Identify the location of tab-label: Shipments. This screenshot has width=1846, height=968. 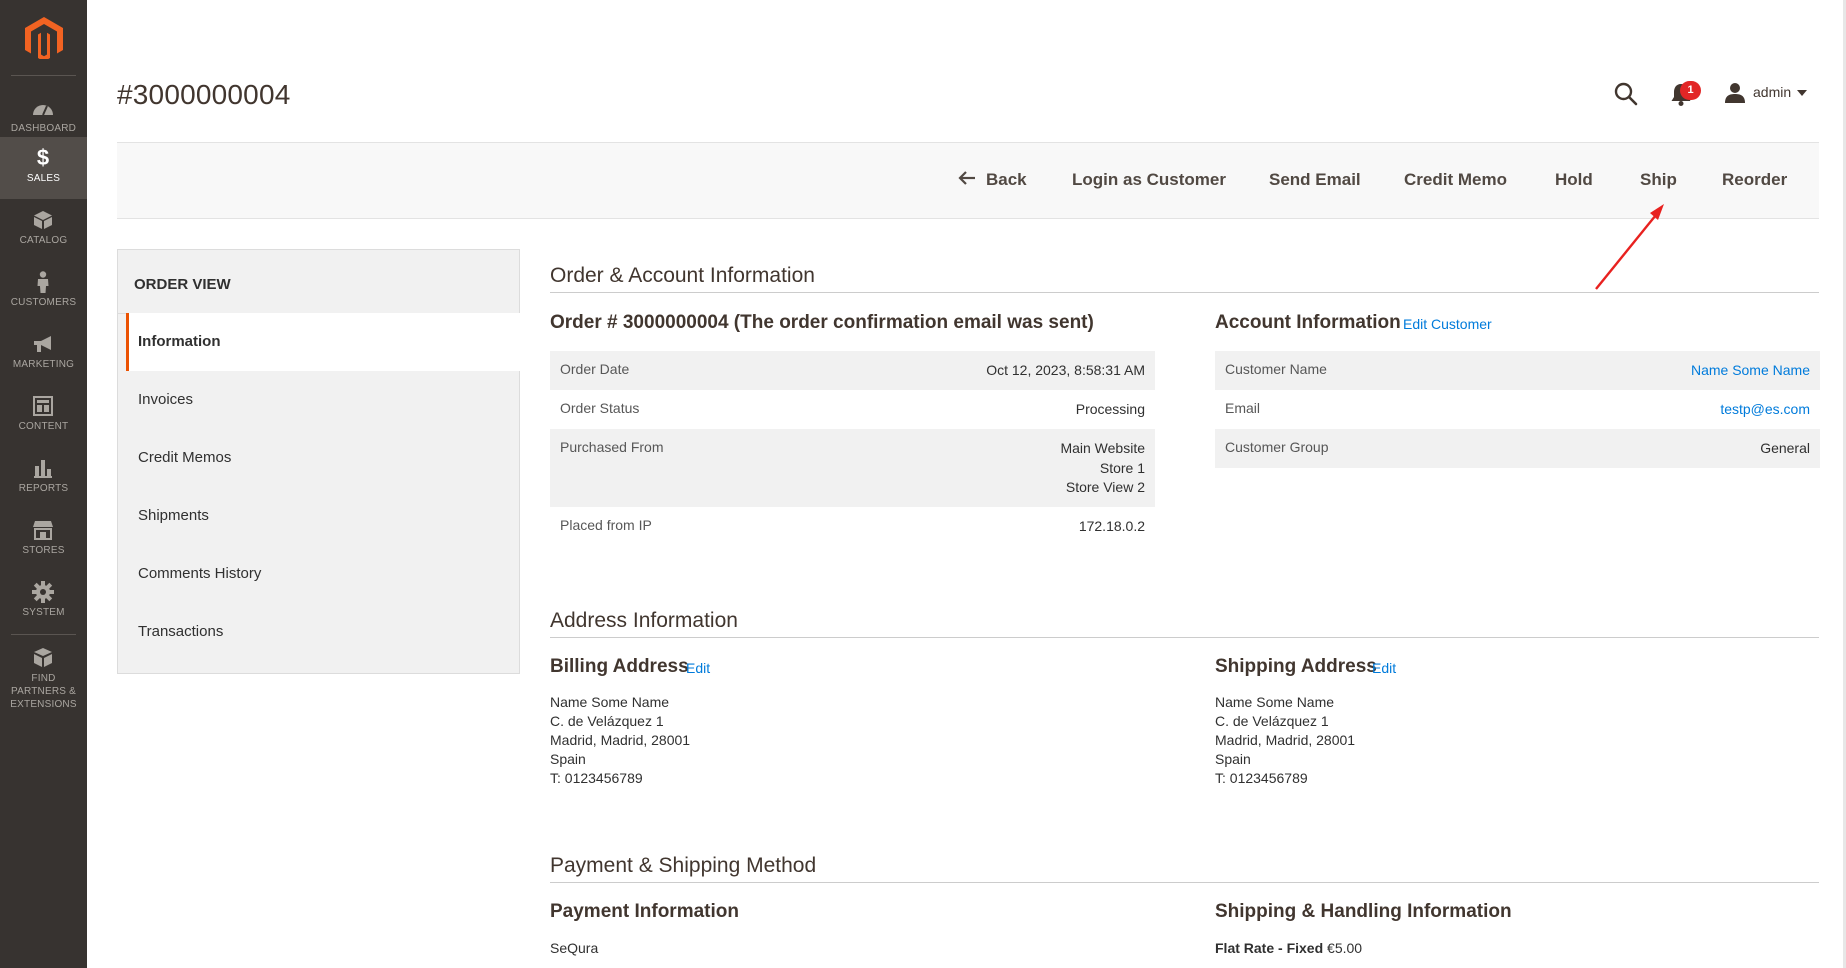
(173, 515).